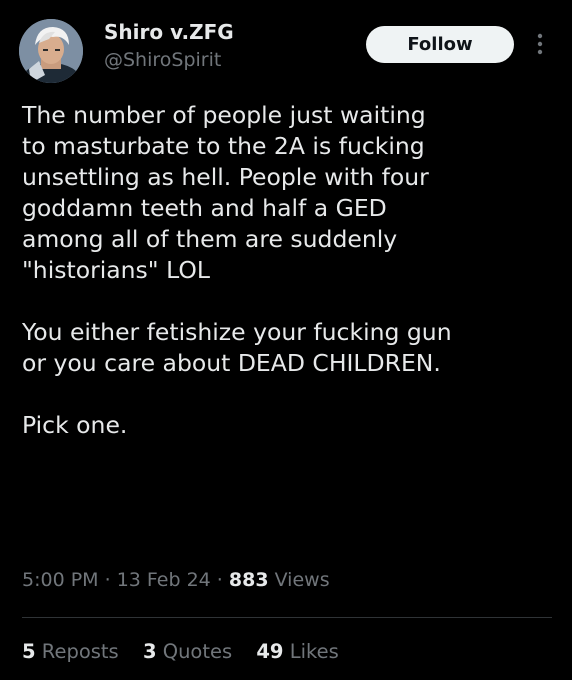  What do you see at coordinates (194, 651) in the screenshot?
I see `quotes-label: Quotes` at bounding box center [194, 651].